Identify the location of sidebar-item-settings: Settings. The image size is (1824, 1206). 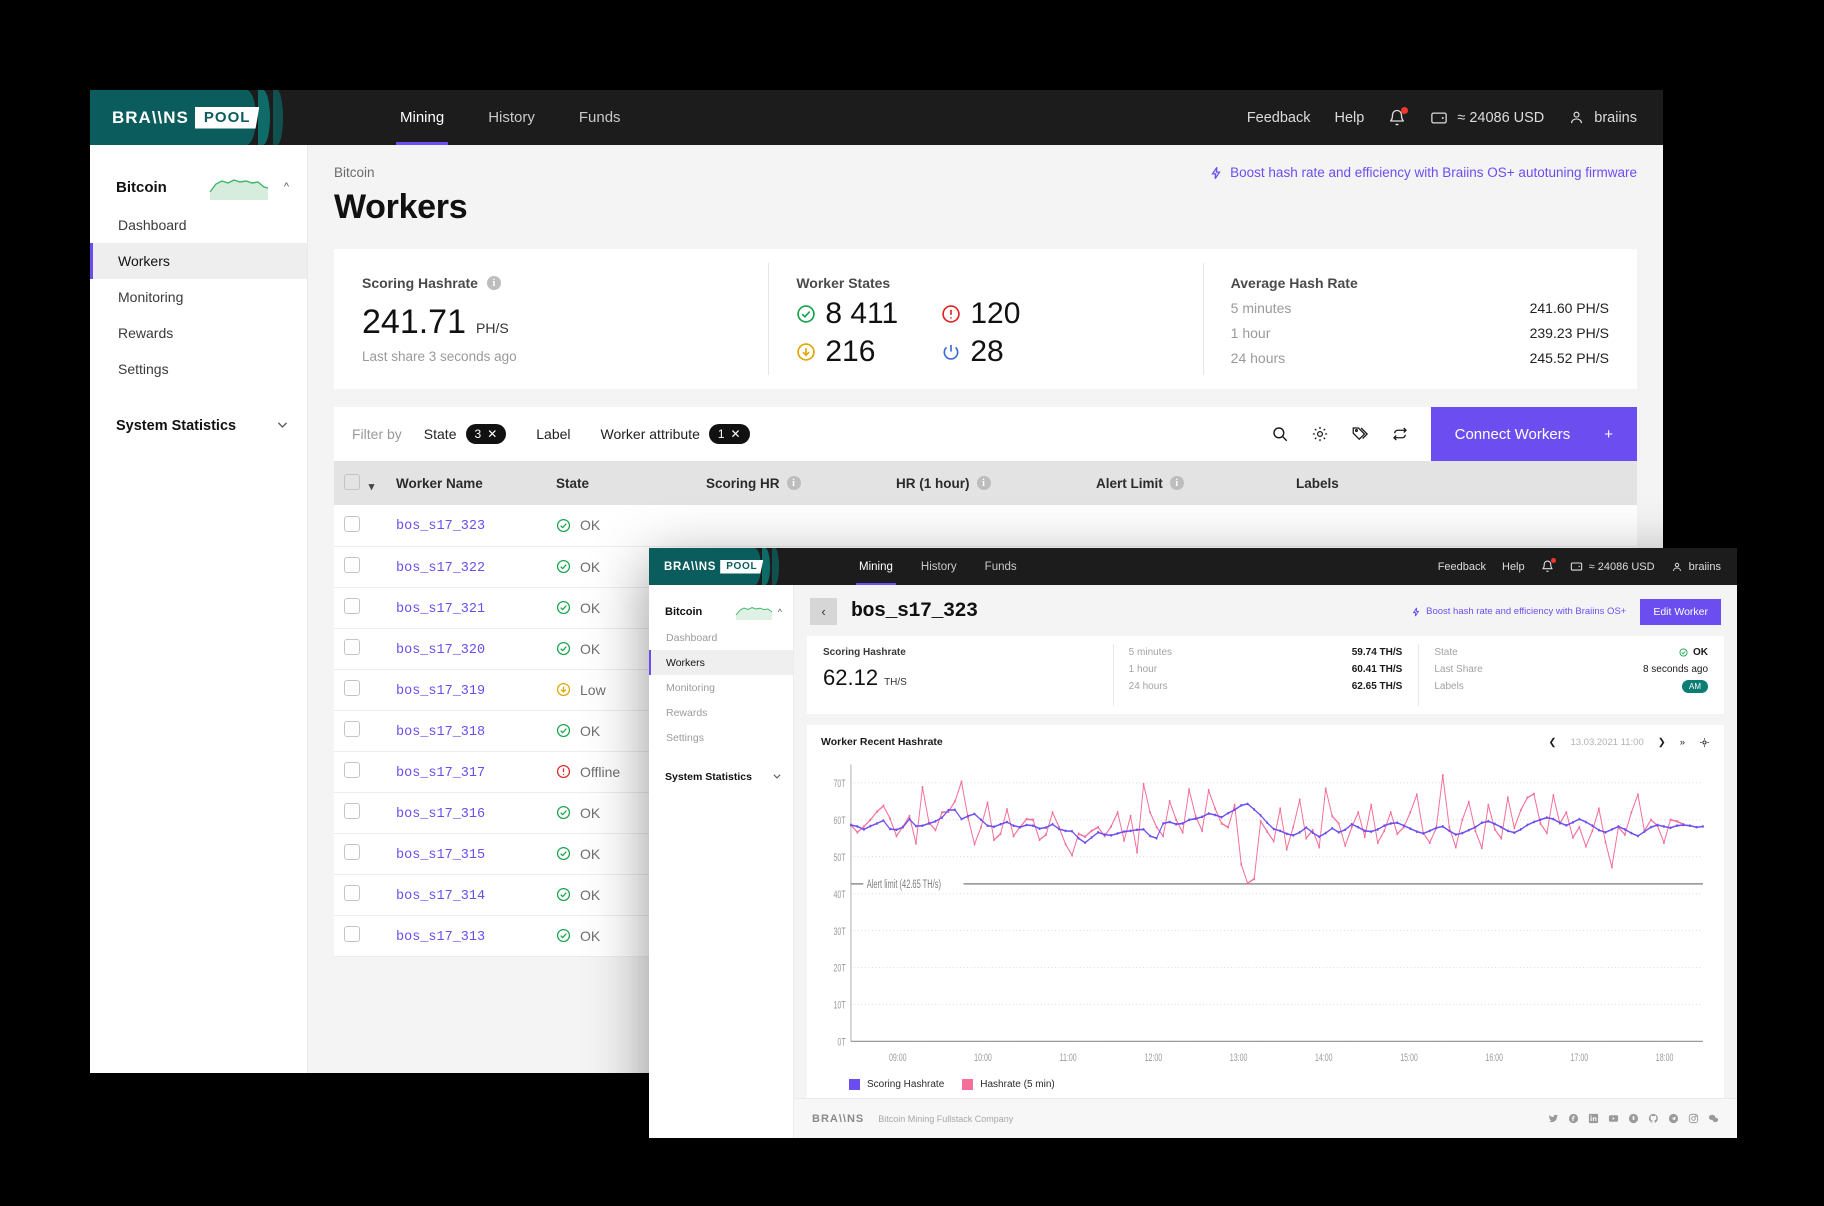
(198, 369).